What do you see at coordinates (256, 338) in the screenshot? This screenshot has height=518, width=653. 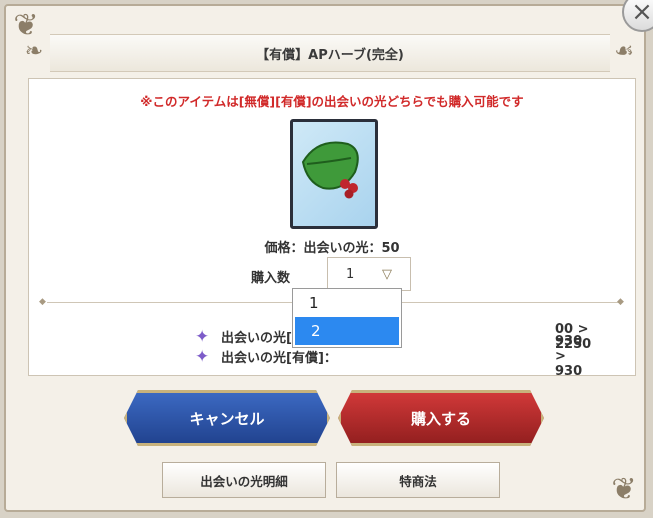 I see `balance-label: 出会いの光[` at bounding box center [256, 338].